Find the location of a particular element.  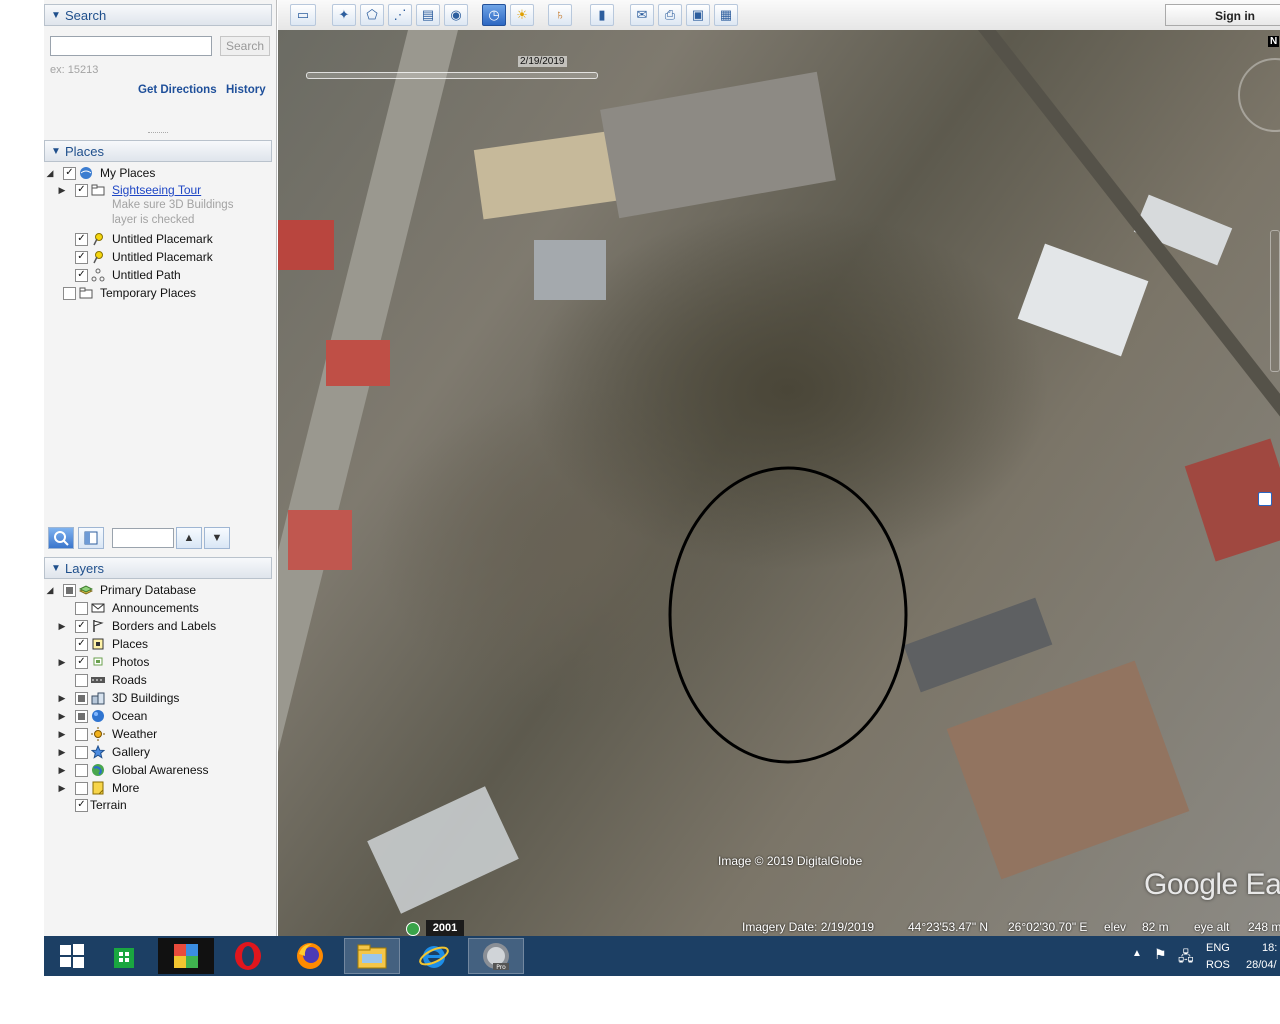

layer-places: ✓ Places is located at coordinates (160, 644).